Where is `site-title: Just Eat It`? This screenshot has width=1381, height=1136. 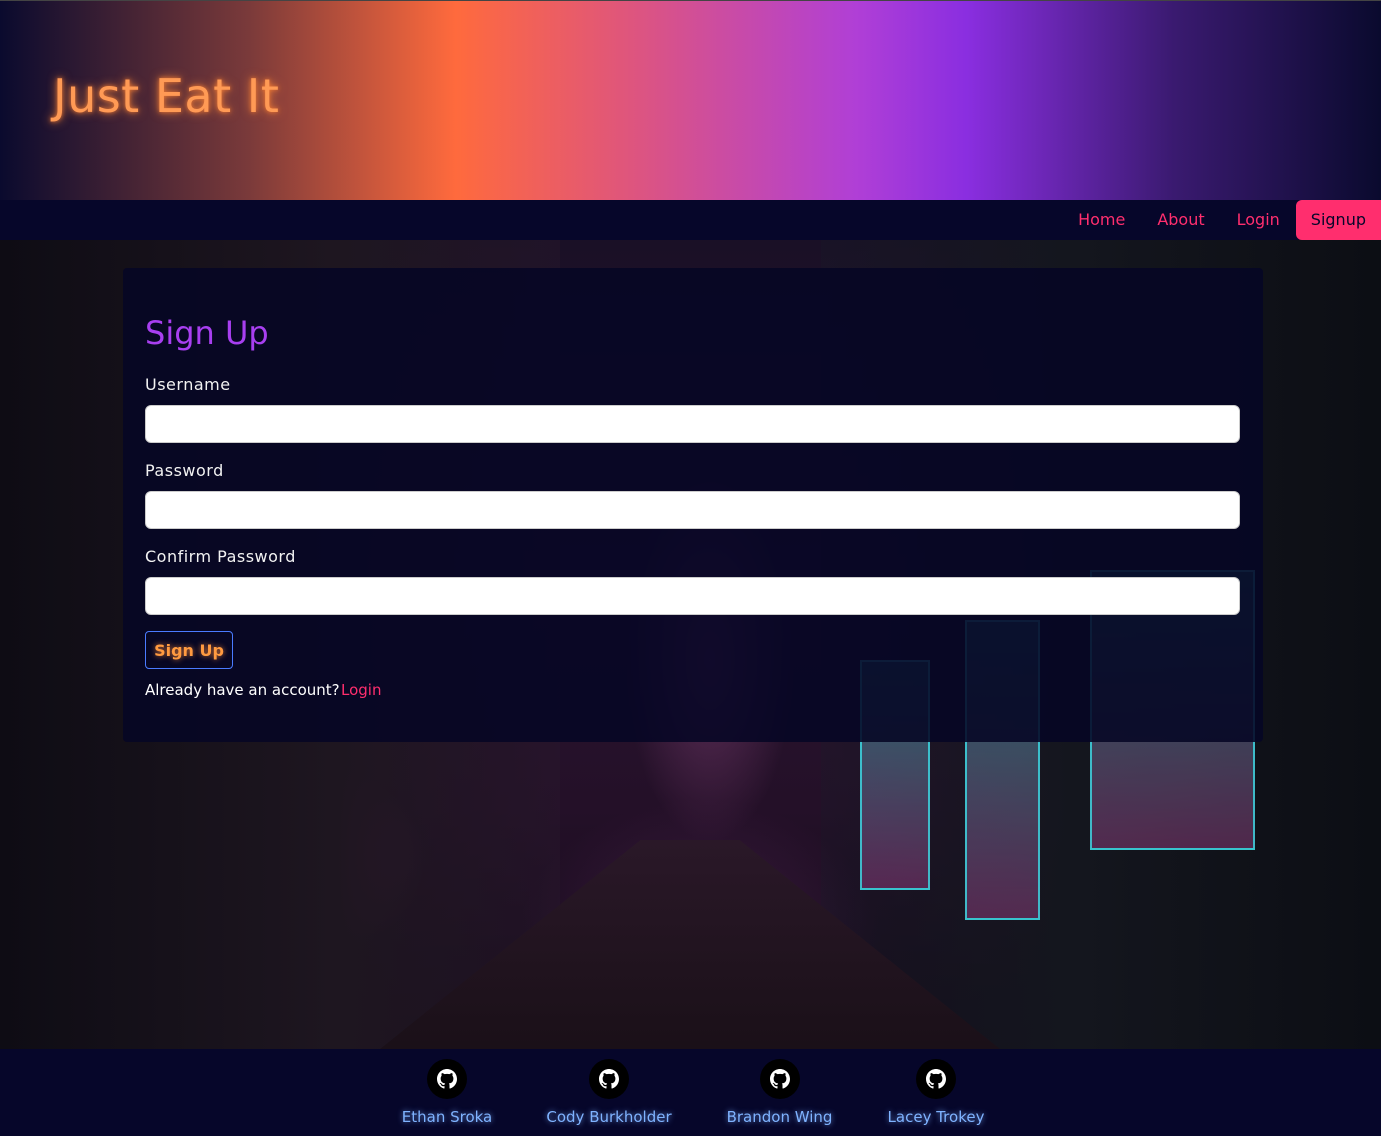
site-title: Just Eat It is located at coordinates (166, 96).